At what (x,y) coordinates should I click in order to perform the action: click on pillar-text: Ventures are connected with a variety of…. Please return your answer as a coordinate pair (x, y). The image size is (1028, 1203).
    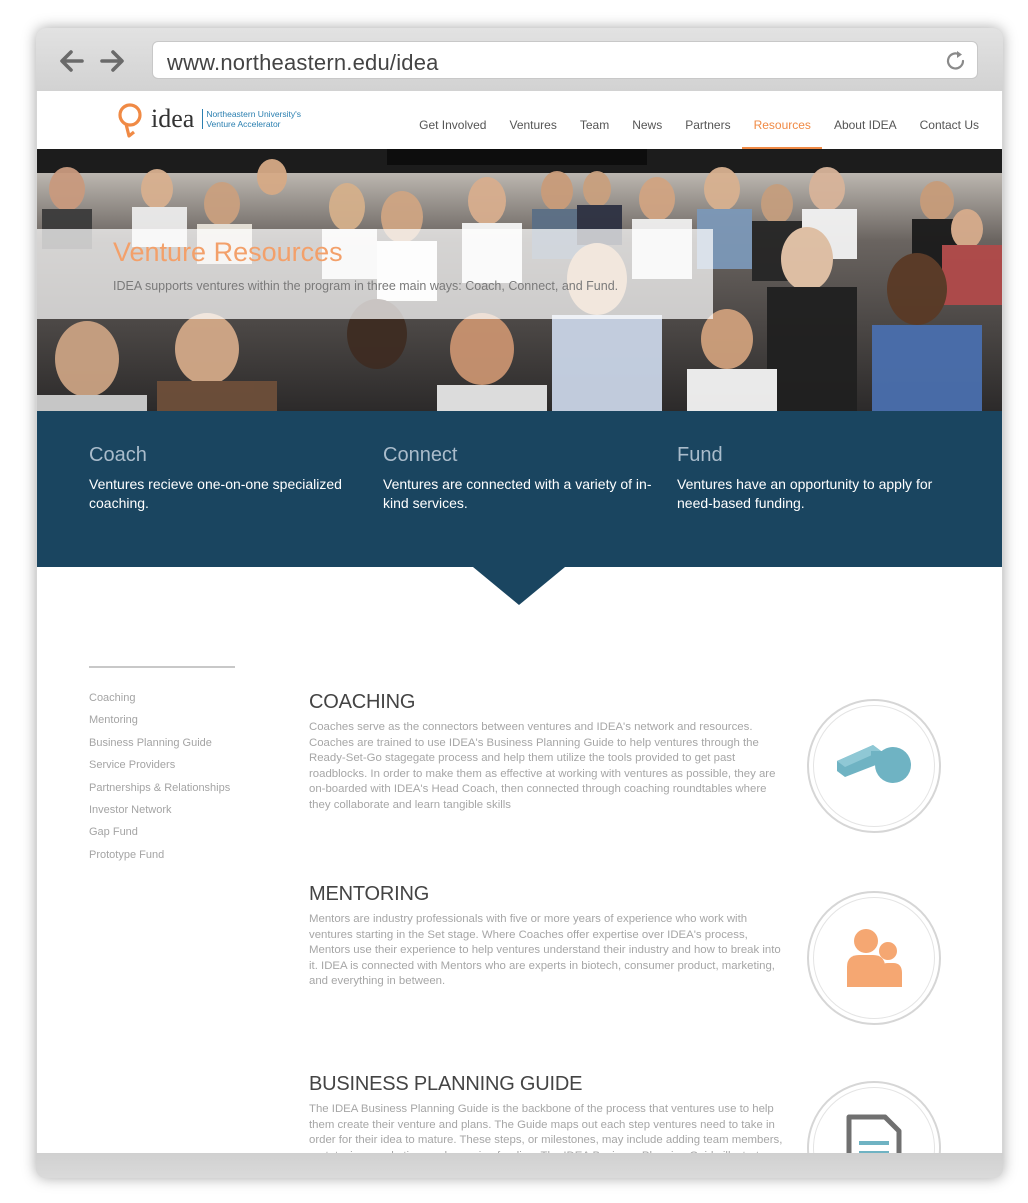
    Looking at the image, I should click on (517, 493).